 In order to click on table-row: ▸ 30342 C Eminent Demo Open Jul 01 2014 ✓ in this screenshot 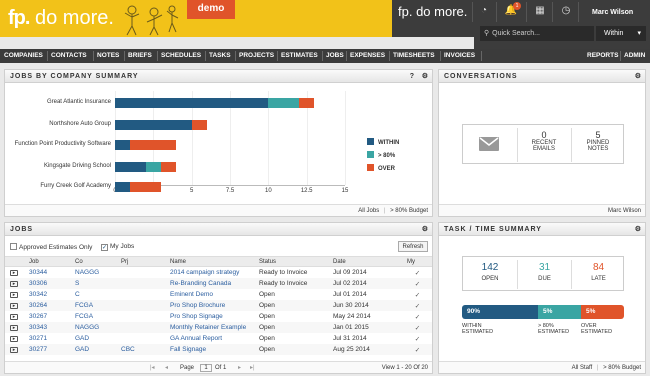, I will do `click(218, 294)`.